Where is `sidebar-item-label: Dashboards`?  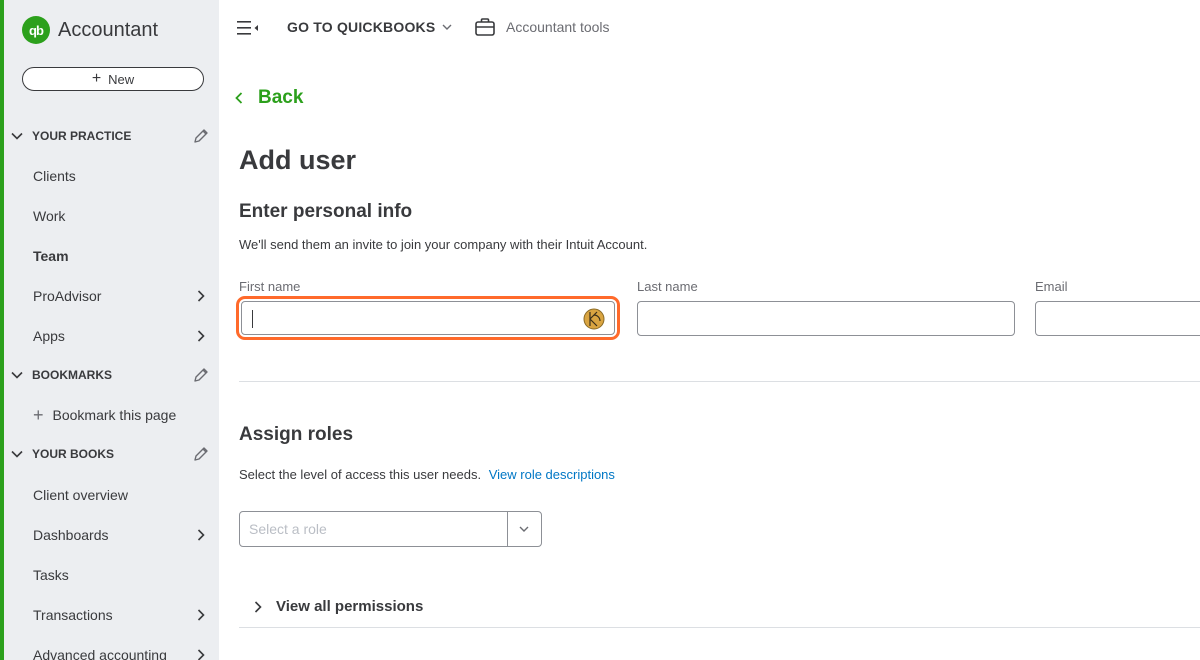
sidebar-item-label: Dashboards is located at coordinates (71, 535).